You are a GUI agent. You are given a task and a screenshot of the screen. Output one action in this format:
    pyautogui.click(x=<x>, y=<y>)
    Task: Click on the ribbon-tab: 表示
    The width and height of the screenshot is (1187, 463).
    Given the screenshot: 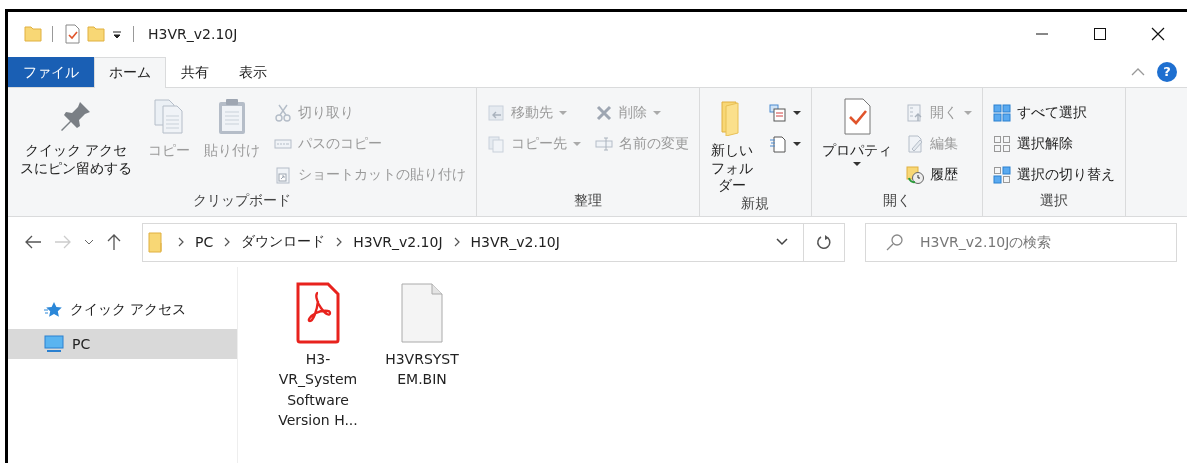 What is the action you would take?
    pyautogui.click(x=253, y=72)
    